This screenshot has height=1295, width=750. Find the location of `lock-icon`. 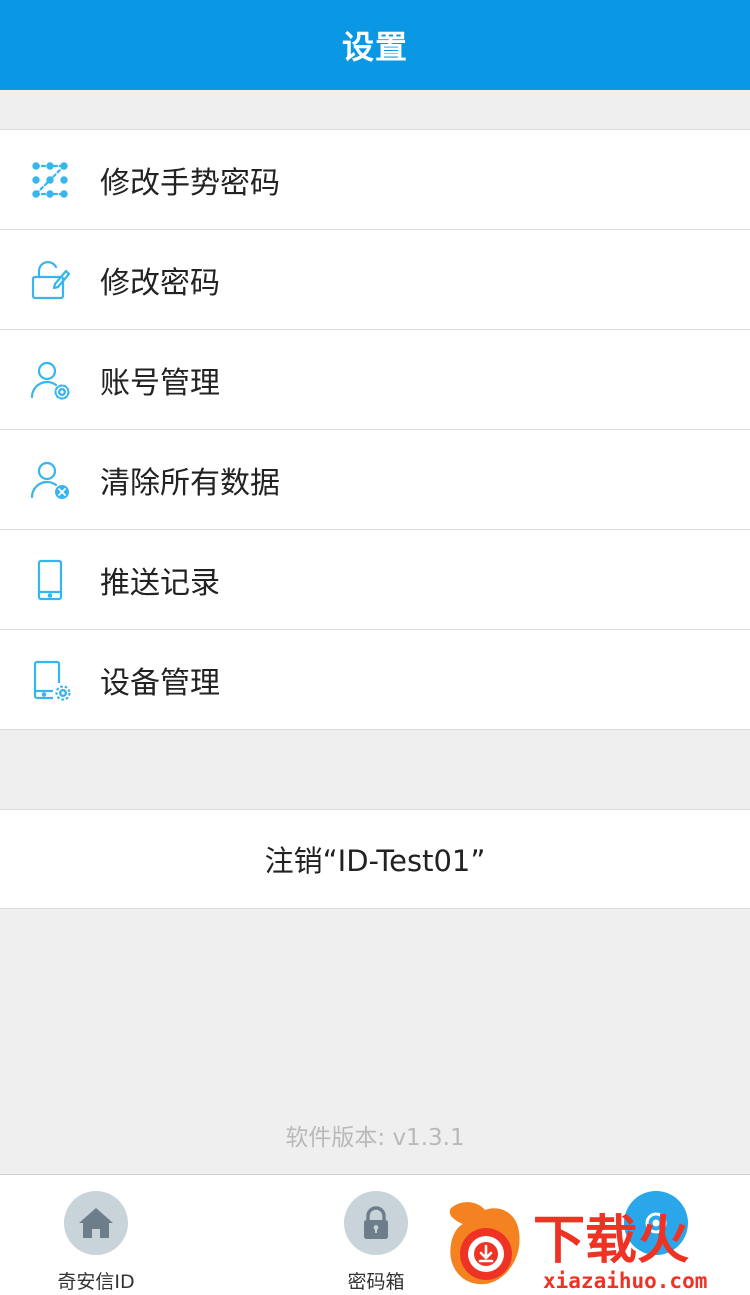

lock-icon is located at coordinates (376, 1223).